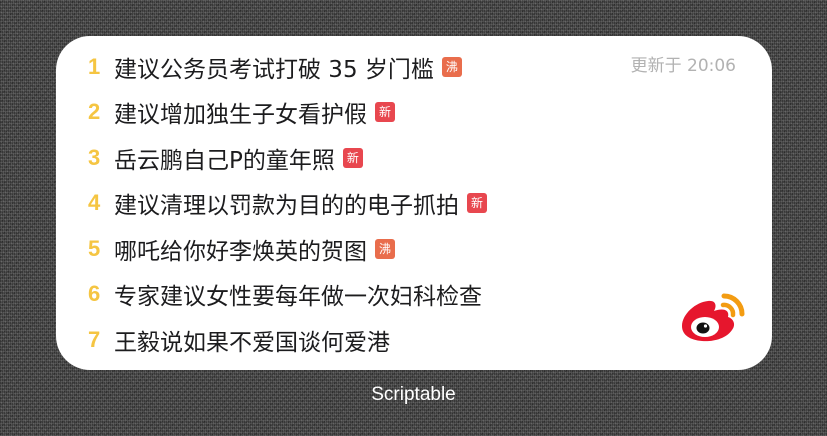 The image size is (827, 436). Describe the element at coordinates (240, 251) in the screenshot. I see `topic-title: 哪吒给你好李焕英的贺图` at that location.